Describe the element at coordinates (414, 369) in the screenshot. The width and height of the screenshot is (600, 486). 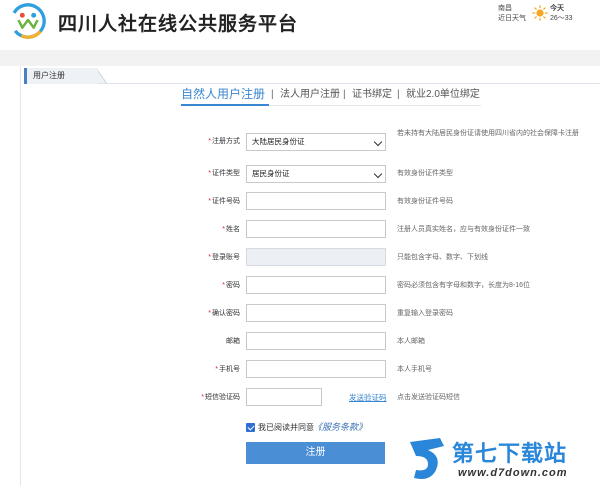
I see `phone-hint: 本人手机号` at that location.